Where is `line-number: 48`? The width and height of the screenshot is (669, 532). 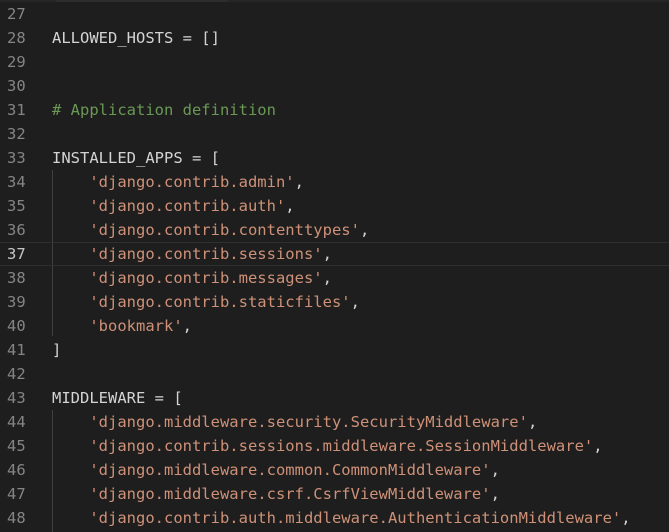
line-number: 48 is located at coordinates (16, 518).